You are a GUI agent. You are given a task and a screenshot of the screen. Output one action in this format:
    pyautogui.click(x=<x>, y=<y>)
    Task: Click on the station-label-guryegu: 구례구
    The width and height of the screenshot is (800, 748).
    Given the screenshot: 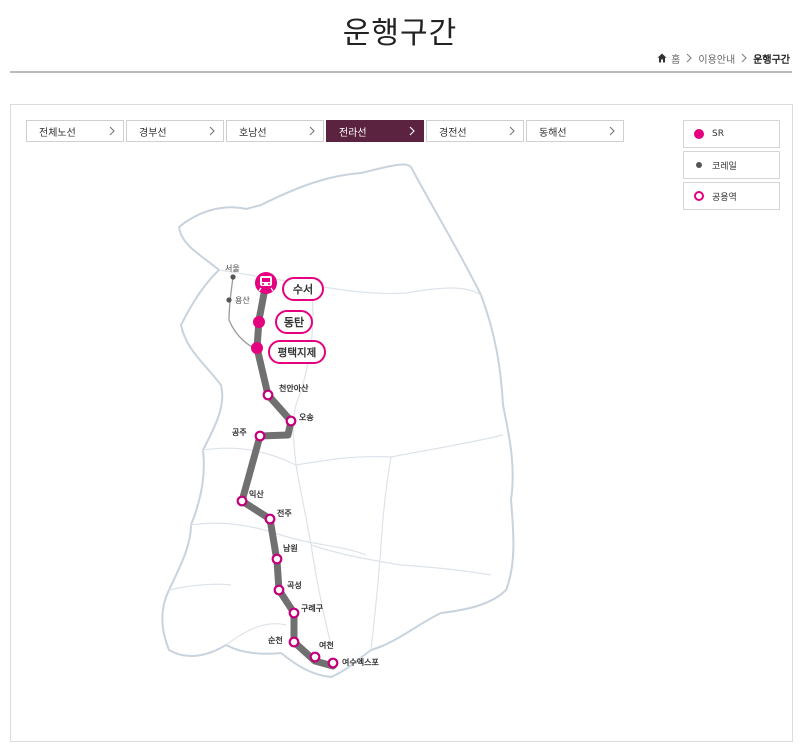 What is the action you would take?
    pyautogui.click(x=312, y=608)
    